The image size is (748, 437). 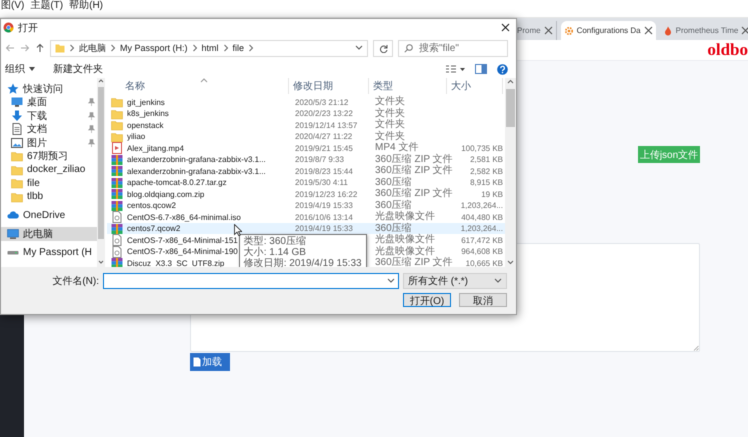 What do you see at coordinates (482, 148) in the screenshot?
I see `file-size: 100,735 KB` at bounding box center [482, 148].